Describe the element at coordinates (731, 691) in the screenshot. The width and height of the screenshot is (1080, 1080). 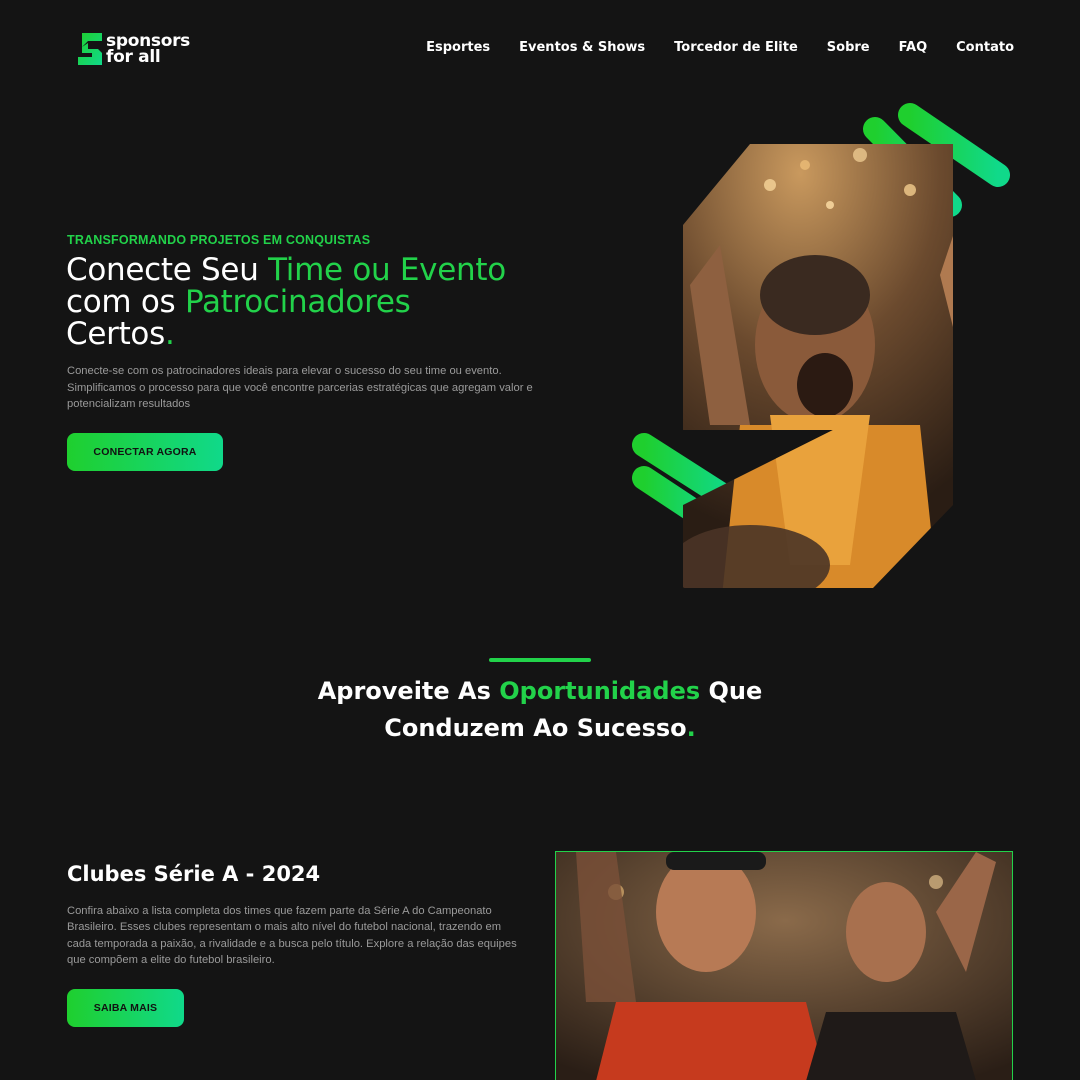
I see `opportunities-title-part-2: Que` at that location.